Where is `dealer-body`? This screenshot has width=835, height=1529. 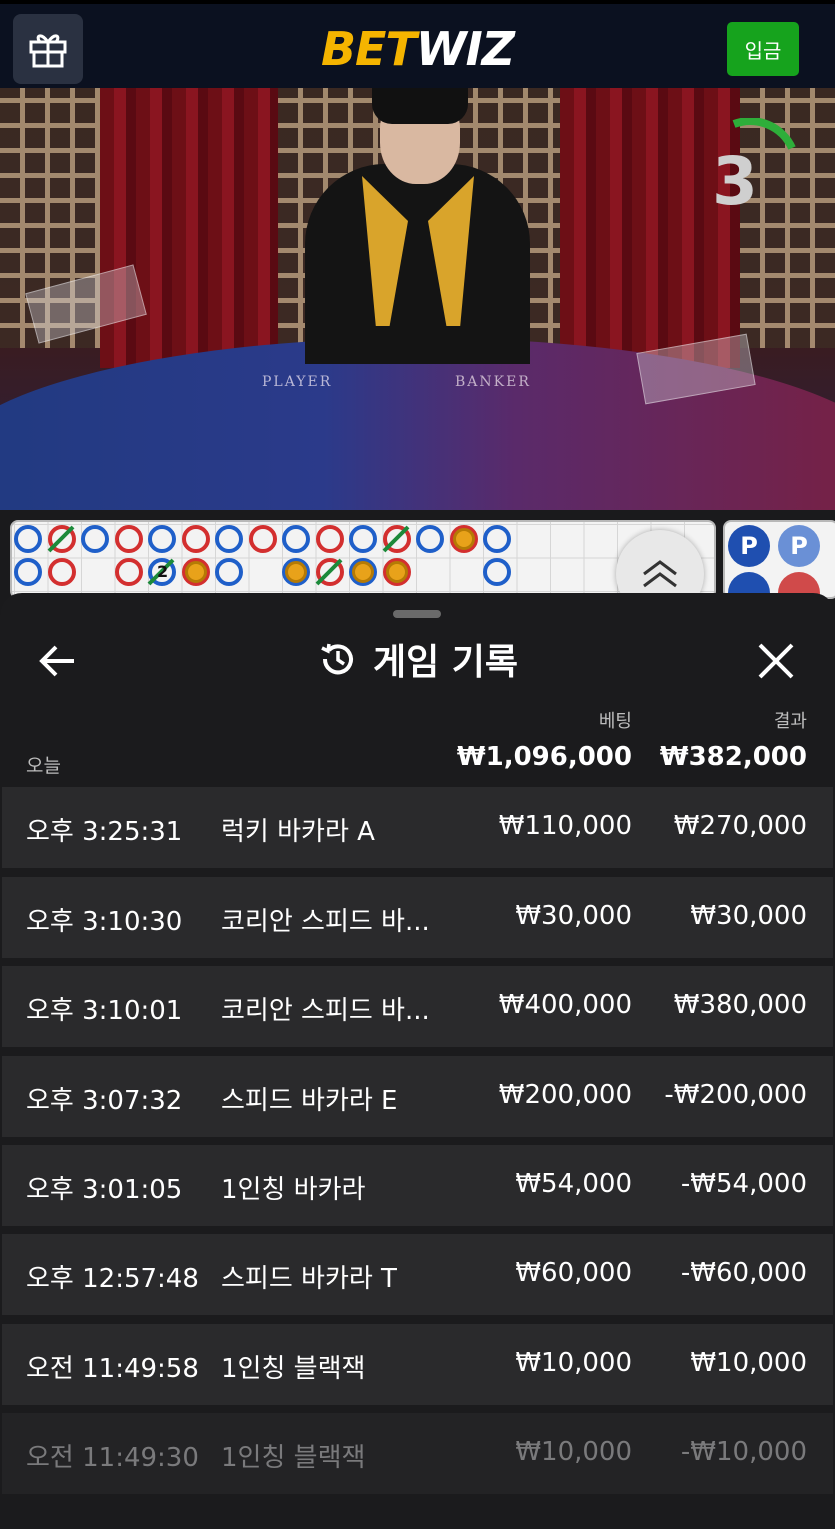 dealer-body is located at coordinates (417, 264).